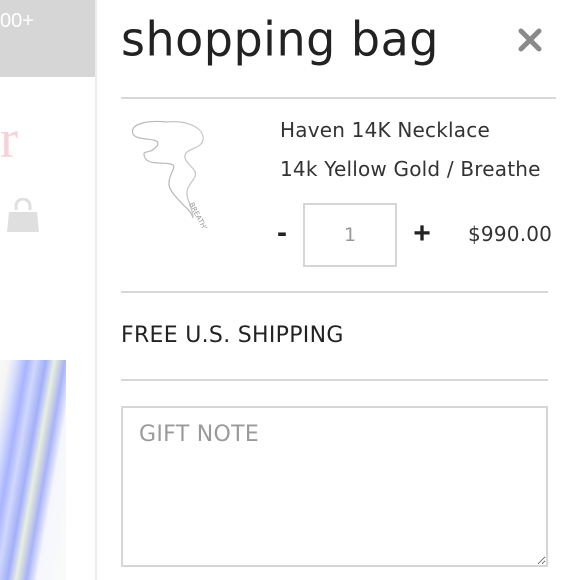 The image size is (580, 580). What do you see at coordinates (350, 235) in the screenshot?
I see `quantity-input` at bounding box center [350, 235].